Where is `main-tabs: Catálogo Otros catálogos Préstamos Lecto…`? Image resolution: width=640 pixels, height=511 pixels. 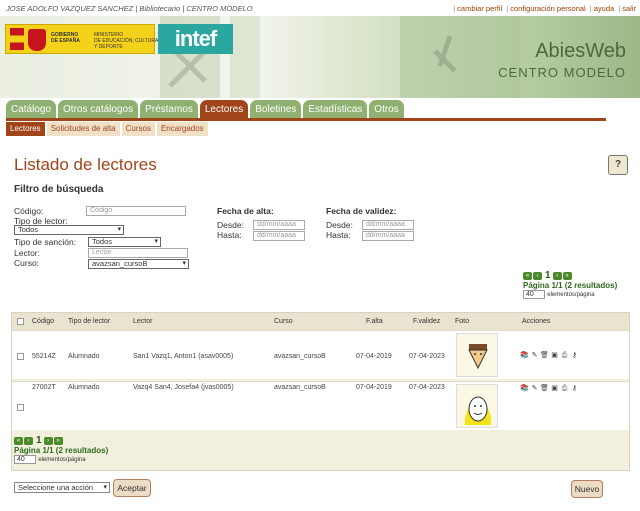 main-tabs: Catálogo Otros catálogos Préstamos Lecto… is located at coordinates (205, 109).